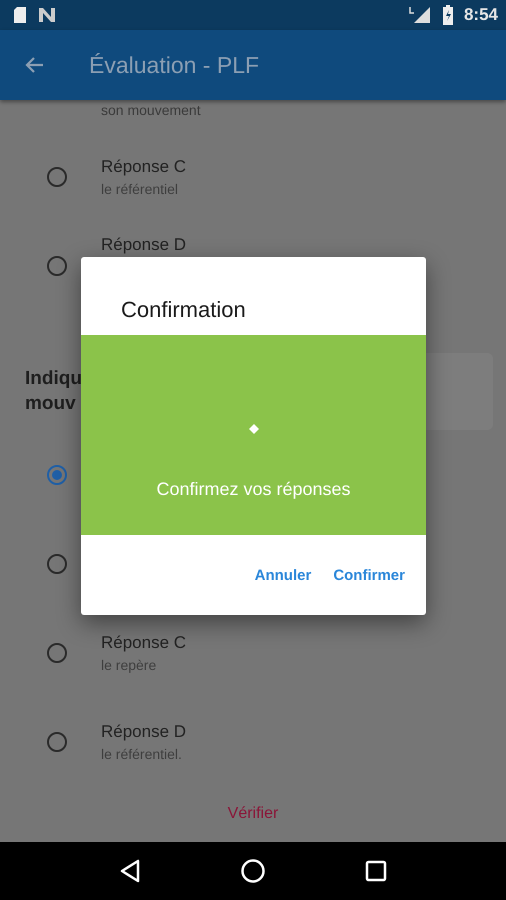  What do you see at coordinates (142, 754) in the screenshot?
I see `answer-text: le référentiel.` at bounding box center [142, 754].